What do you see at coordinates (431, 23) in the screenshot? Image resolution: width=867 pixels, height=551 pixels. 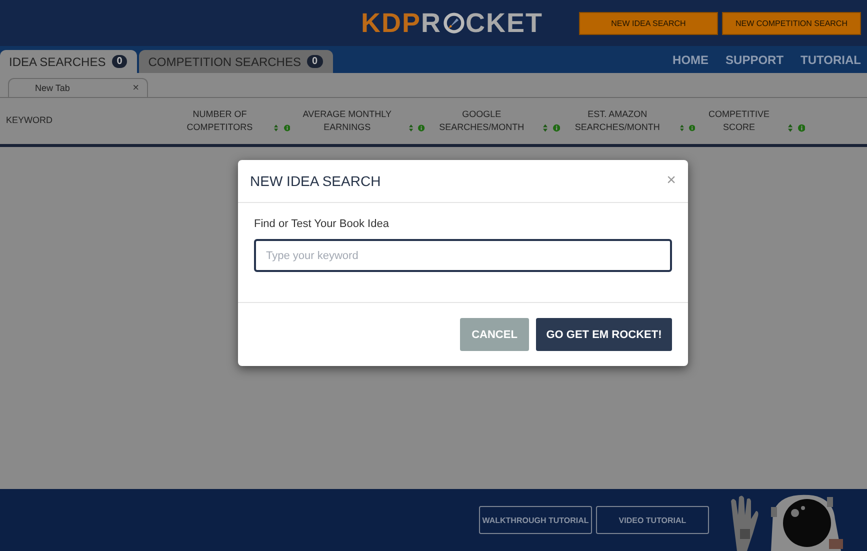 I see `logo-text: R` at bounding box center [431, 23].